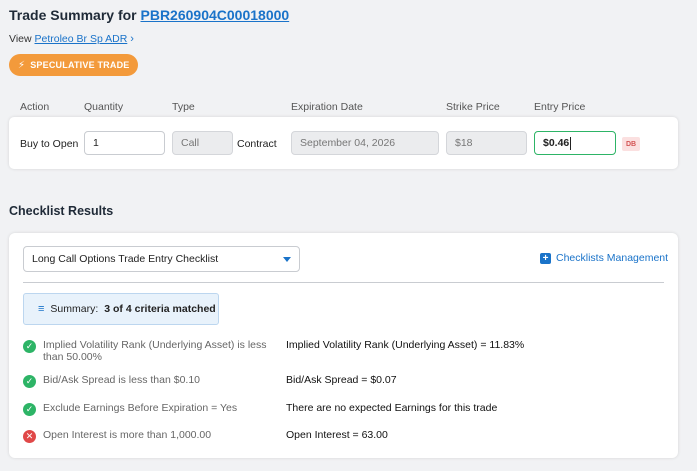  I want to click on unit-label: Contract, so click(257, 144).